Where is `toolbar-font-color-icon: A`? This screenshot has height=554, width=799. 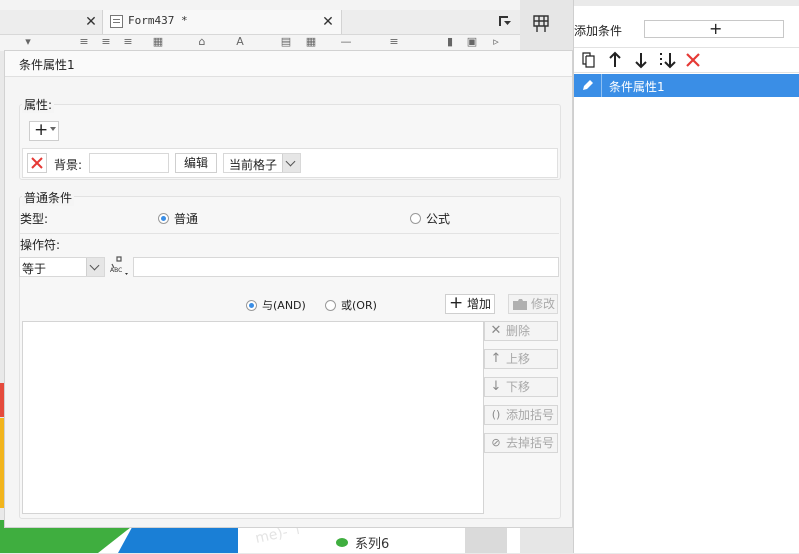 toolbar-font-color-icon: A is located at coordinates (240, 42).